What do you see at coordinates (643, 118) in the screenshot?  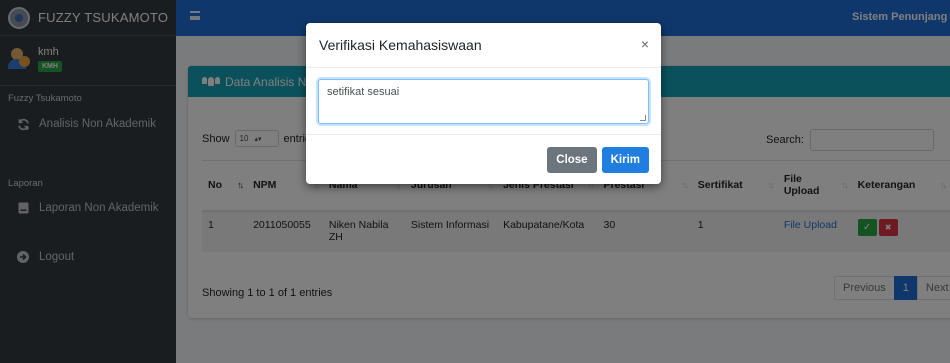 I see `resize-handle-icon` at bounding box center [643, 118].